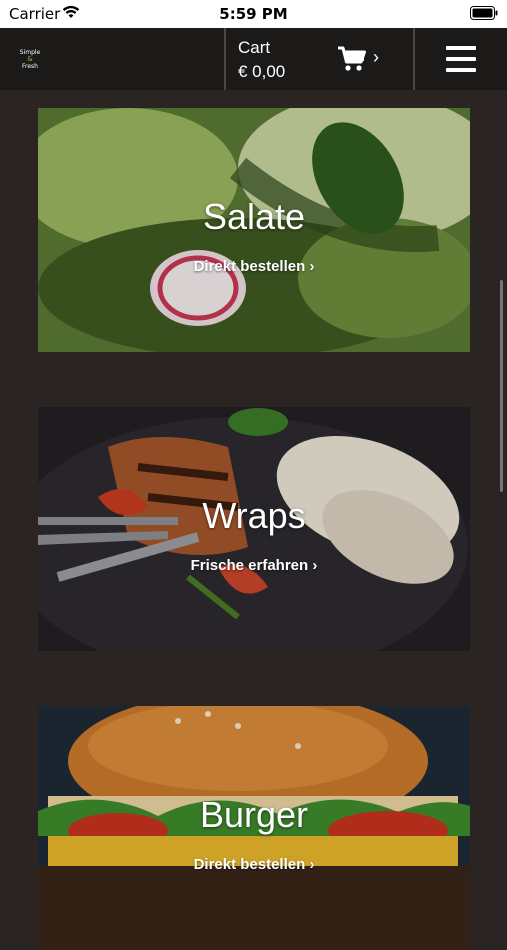 Image resolution: width=507 pixels, height=950 pixels. Describe the element at coordinates (320, 59) in the screenshot. I see `cart-button: Cart € 0,00 ›` at that location.